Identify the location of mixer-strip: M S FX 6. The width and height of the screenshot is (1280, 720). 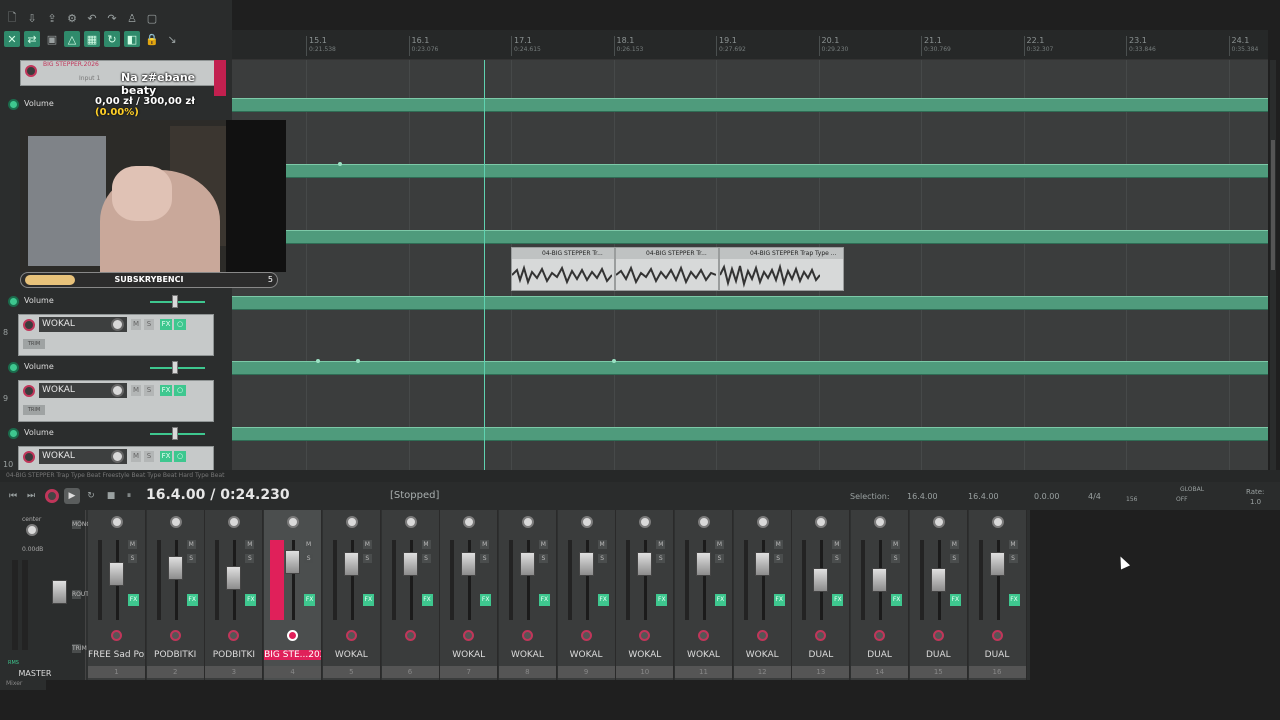
(410, 595).